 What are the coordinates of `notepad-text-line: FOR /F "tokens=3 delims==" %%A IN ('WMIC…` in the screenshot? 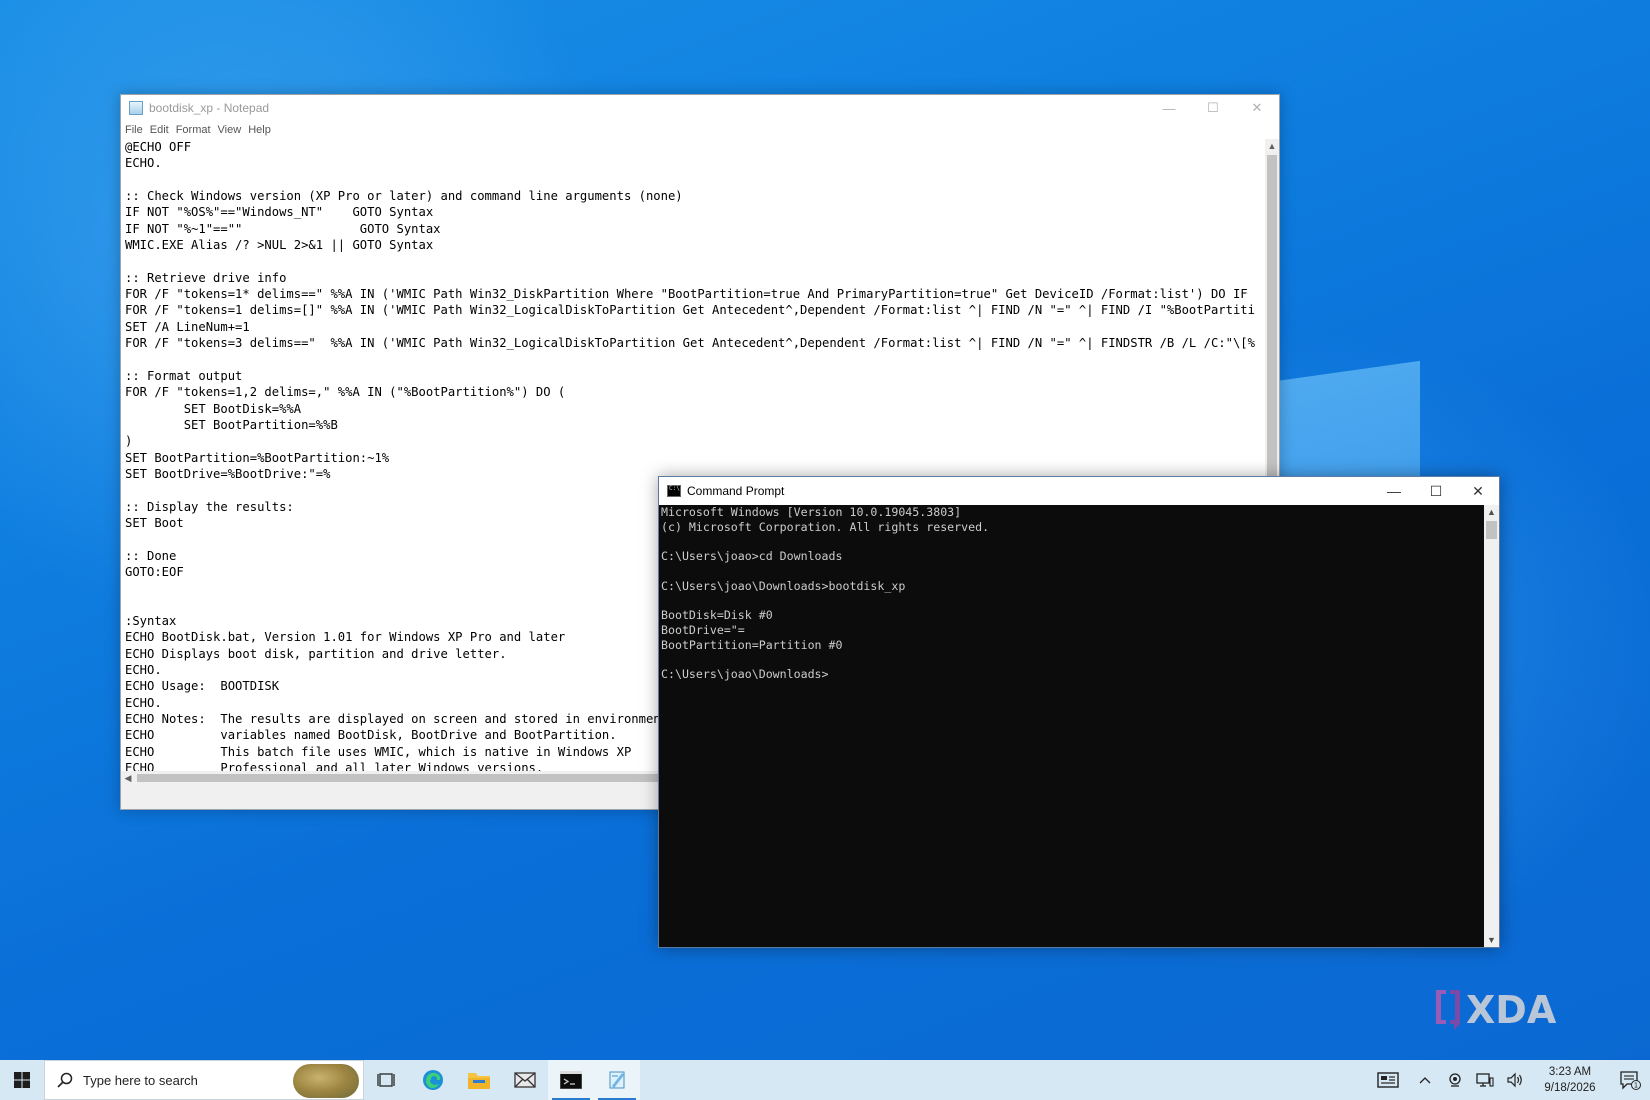 It's located at (690, 343).